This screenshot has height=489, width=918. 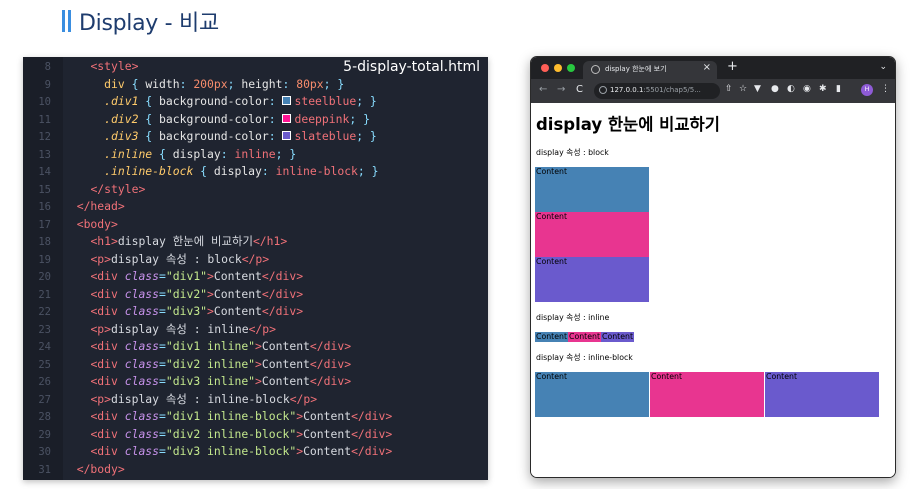 I want to click on code-token: height, so click(x=262, y=83).